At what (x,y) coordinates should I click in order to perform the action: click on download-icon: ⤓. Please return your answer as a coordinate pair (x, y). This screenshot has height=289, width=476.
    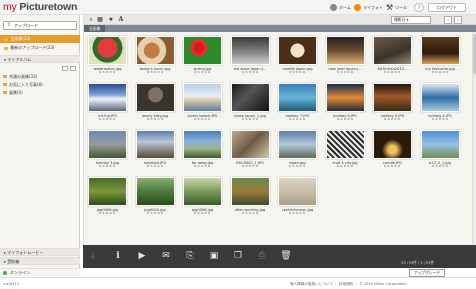
    Looking at the image, I should click on (93, 256).